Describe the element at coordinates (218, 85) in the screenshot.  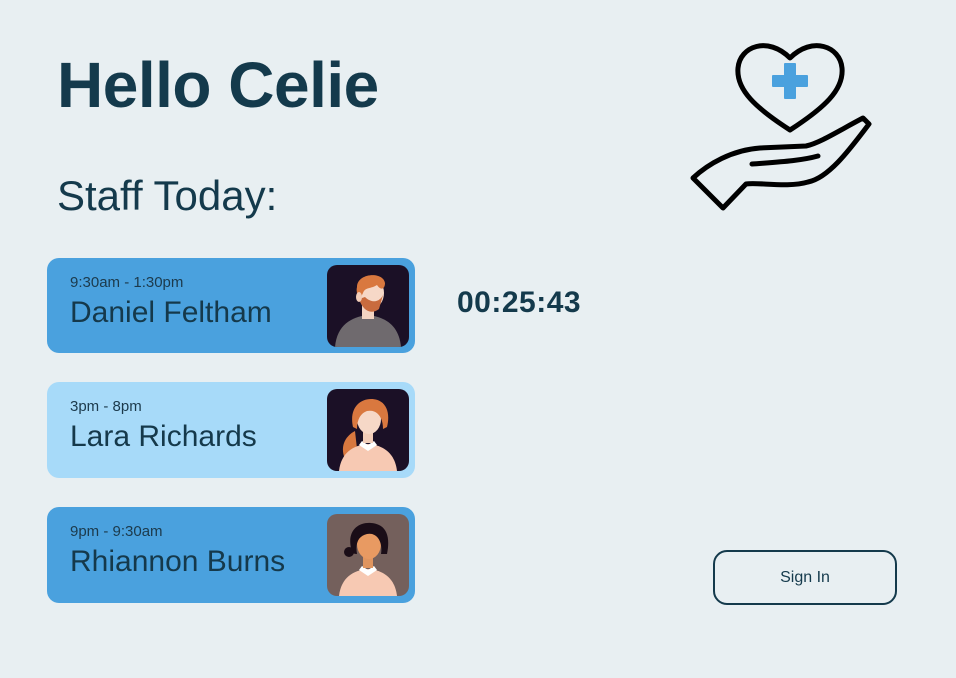
I see `greeting-title: Hello Celie` at that location.